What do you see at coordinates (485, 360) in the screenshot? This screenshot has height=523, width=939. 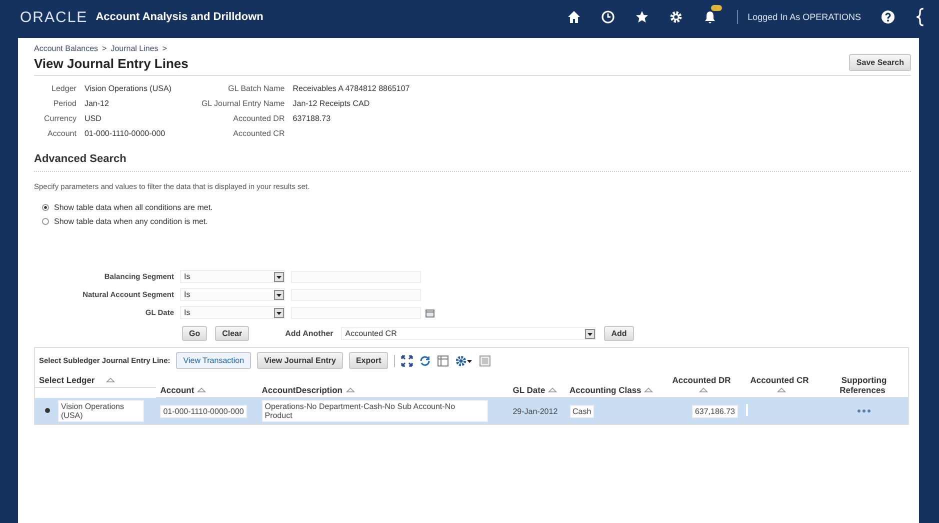 I see `wrap-icon` at bounding box center [485, 360].